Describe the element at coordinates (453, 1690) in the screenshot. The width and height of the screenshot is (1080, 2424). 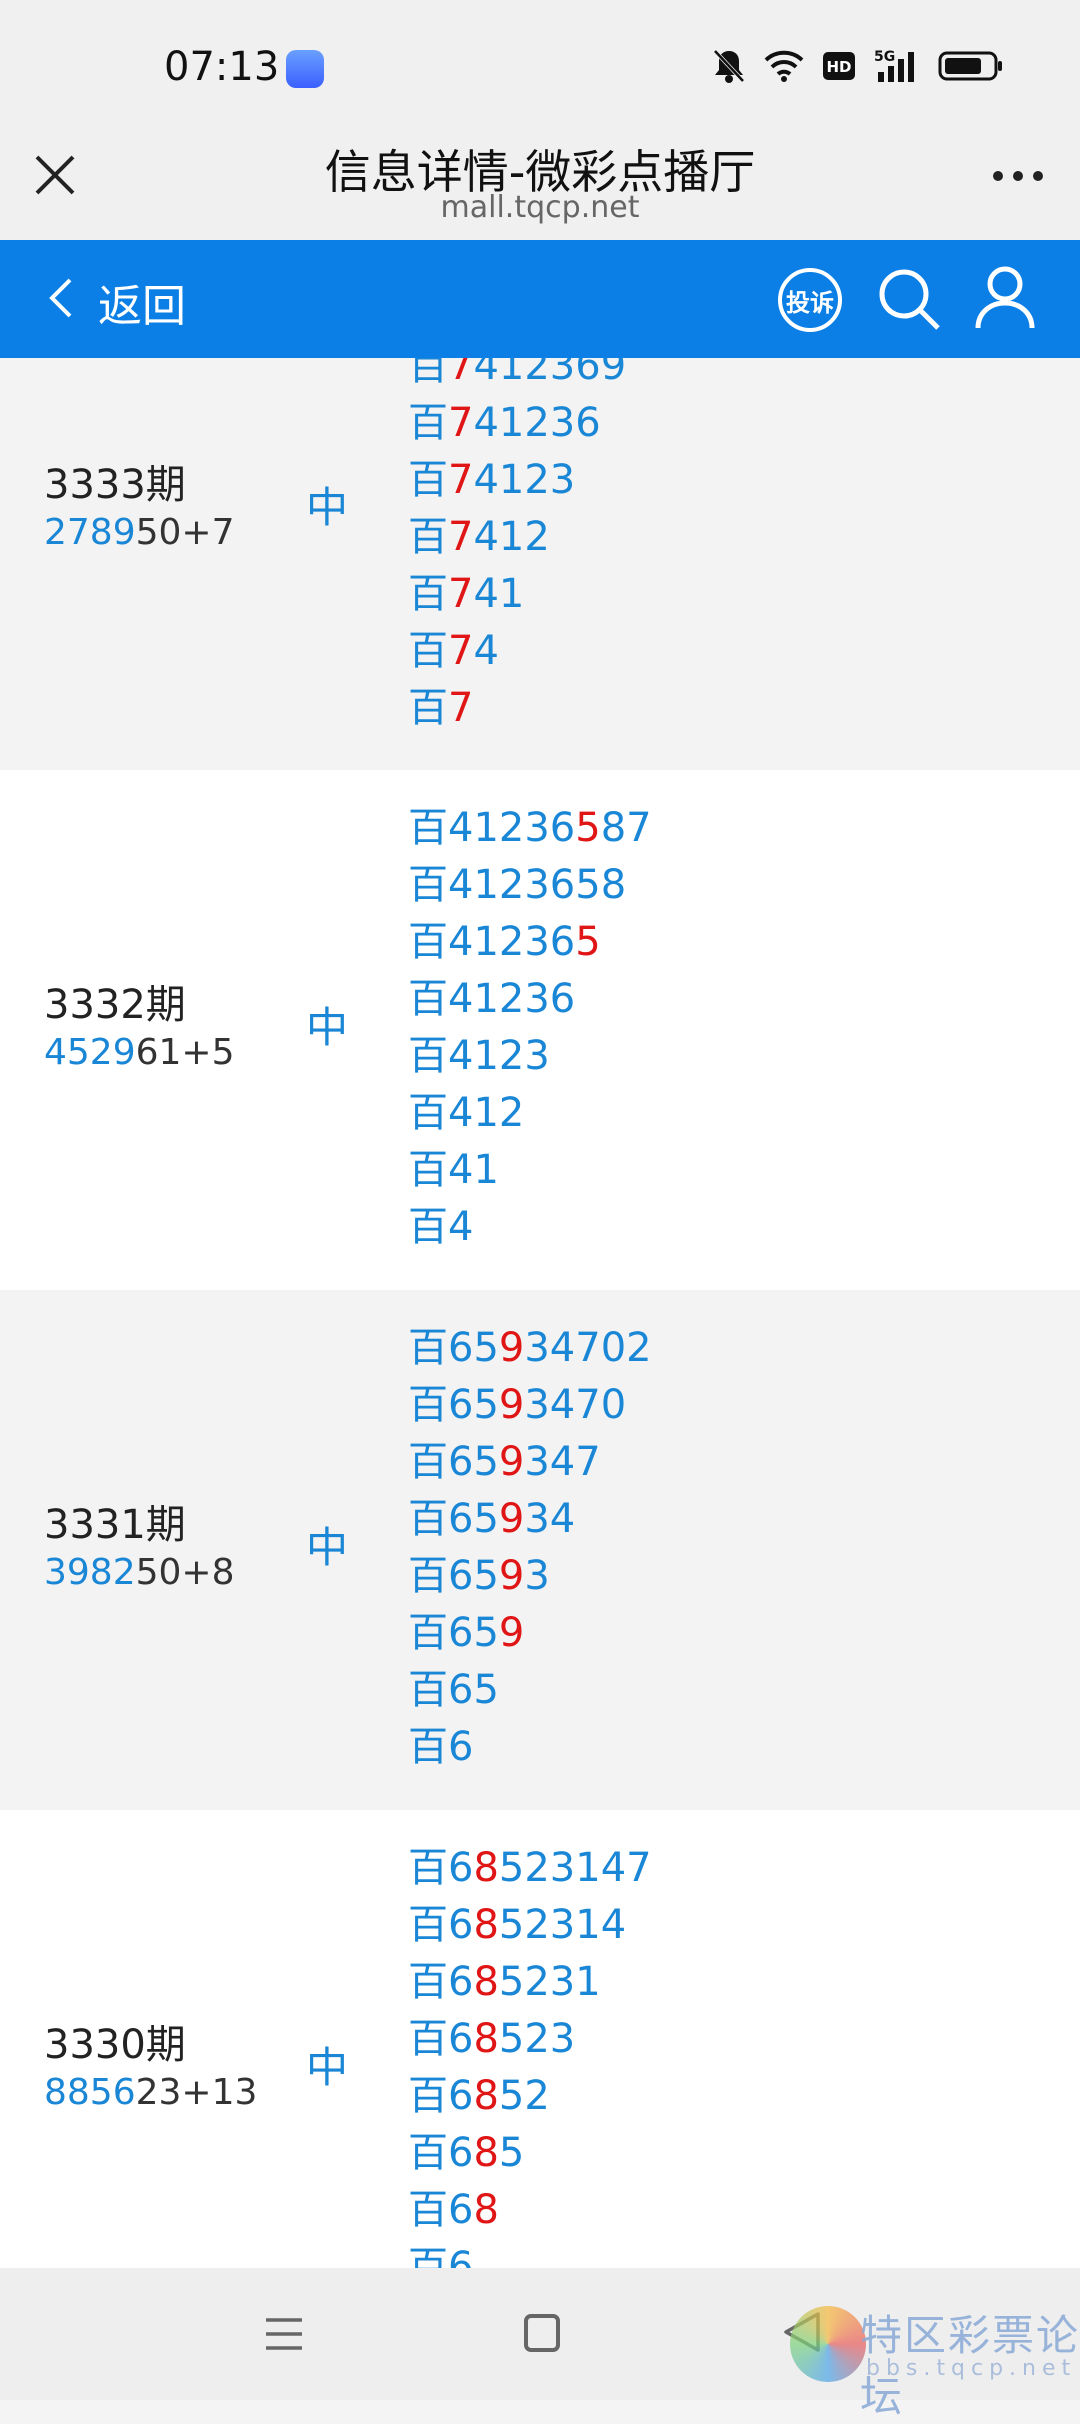
I see `prediction-line: 百65` at that location.